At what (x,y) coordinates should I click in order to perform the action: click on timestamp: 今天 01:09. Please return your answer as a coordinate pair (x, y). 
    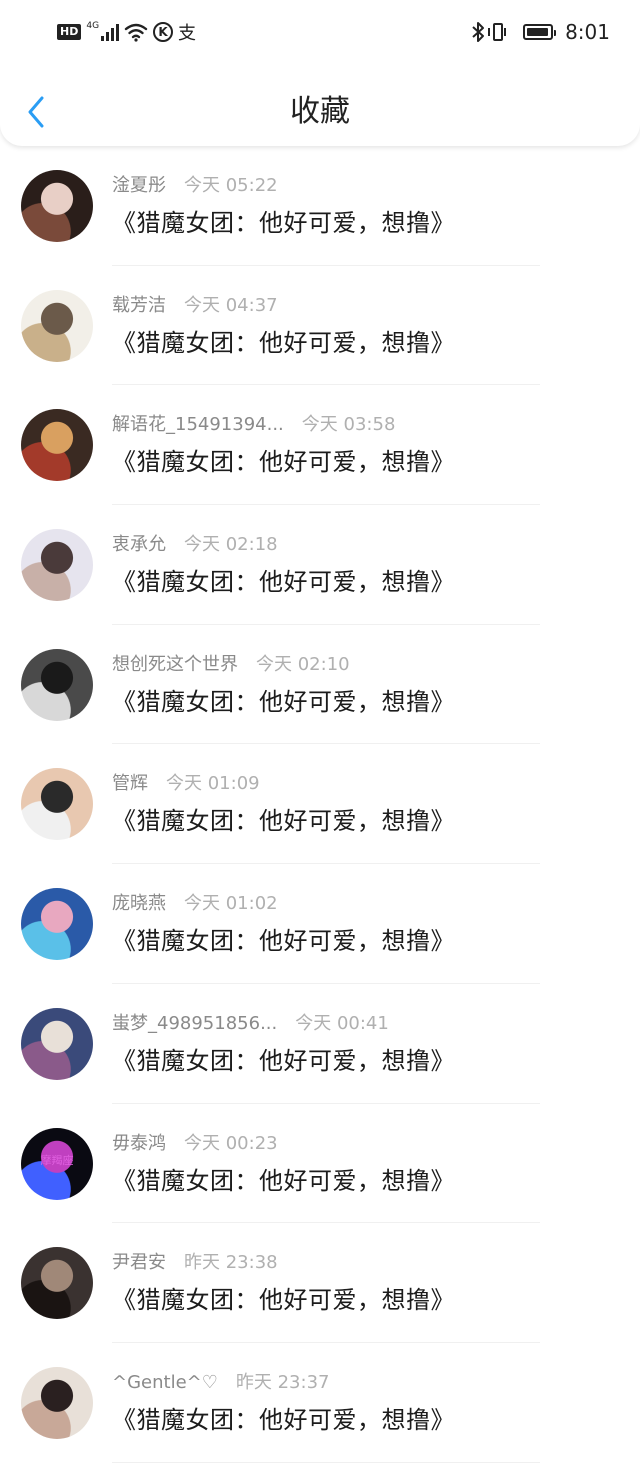
    Looking at the image, I should click on (213, 784).